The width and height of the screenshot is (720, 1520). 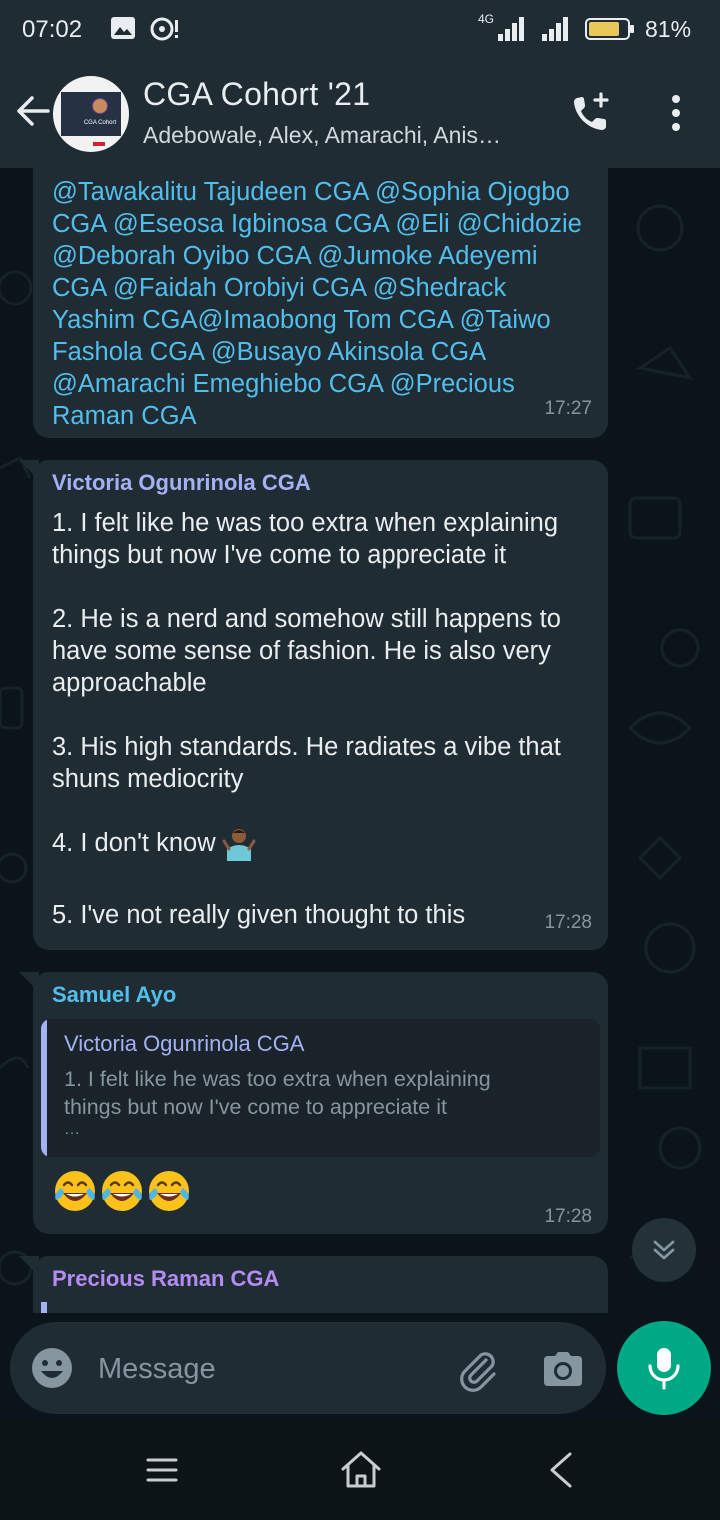 I want to click on voice-message-button, so click(x=664, y=1368).